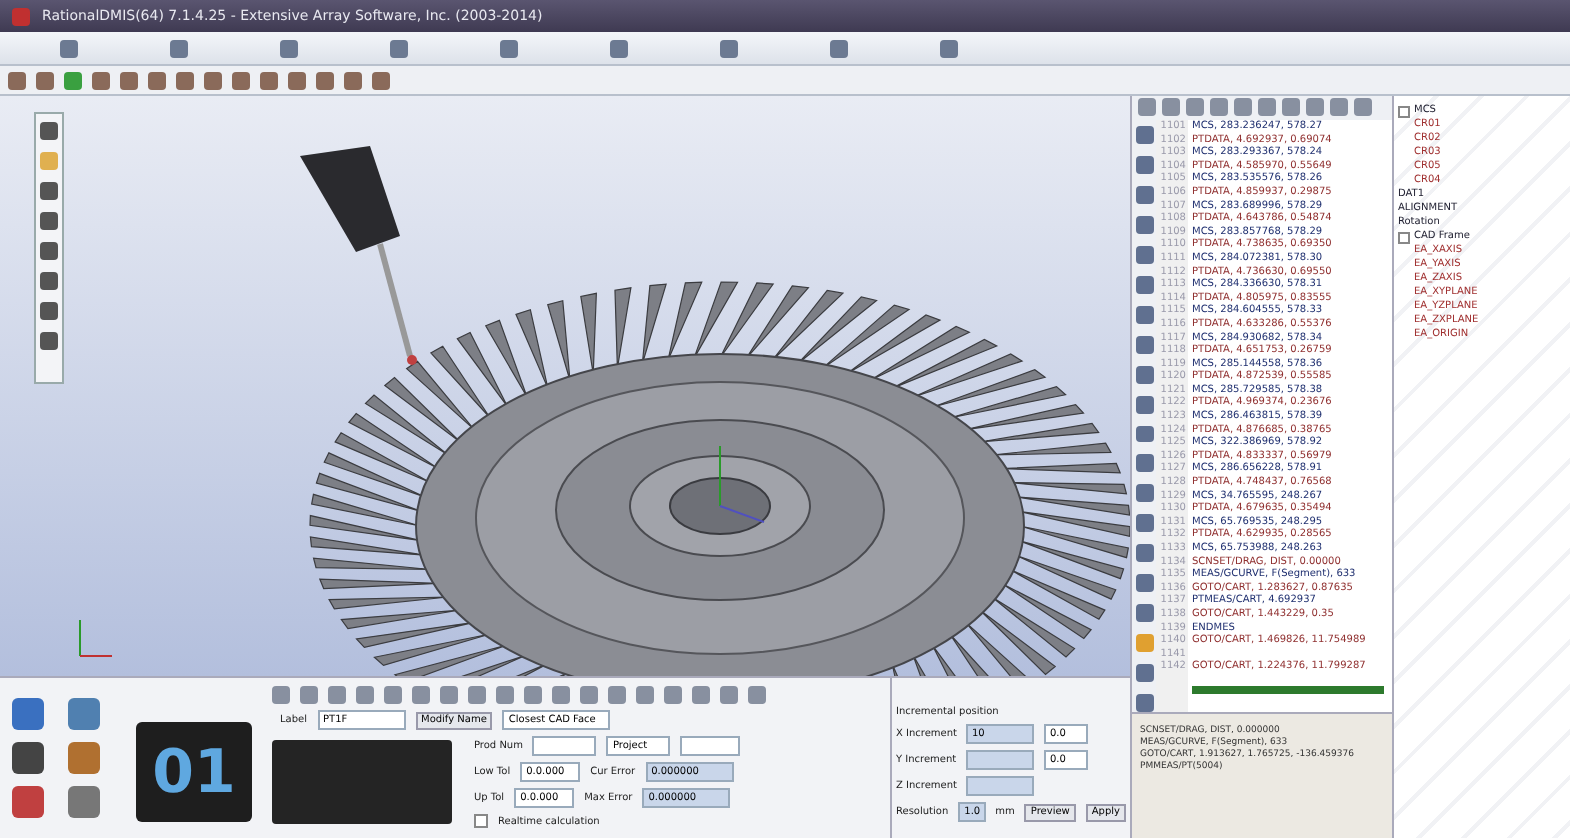 Image resolution: width=1570 pixels, height=838 pixels. What do you see at coordinates (96, 638) in the screenshot?
I see `axis-triad-icon` at bounding box center [96, 638].